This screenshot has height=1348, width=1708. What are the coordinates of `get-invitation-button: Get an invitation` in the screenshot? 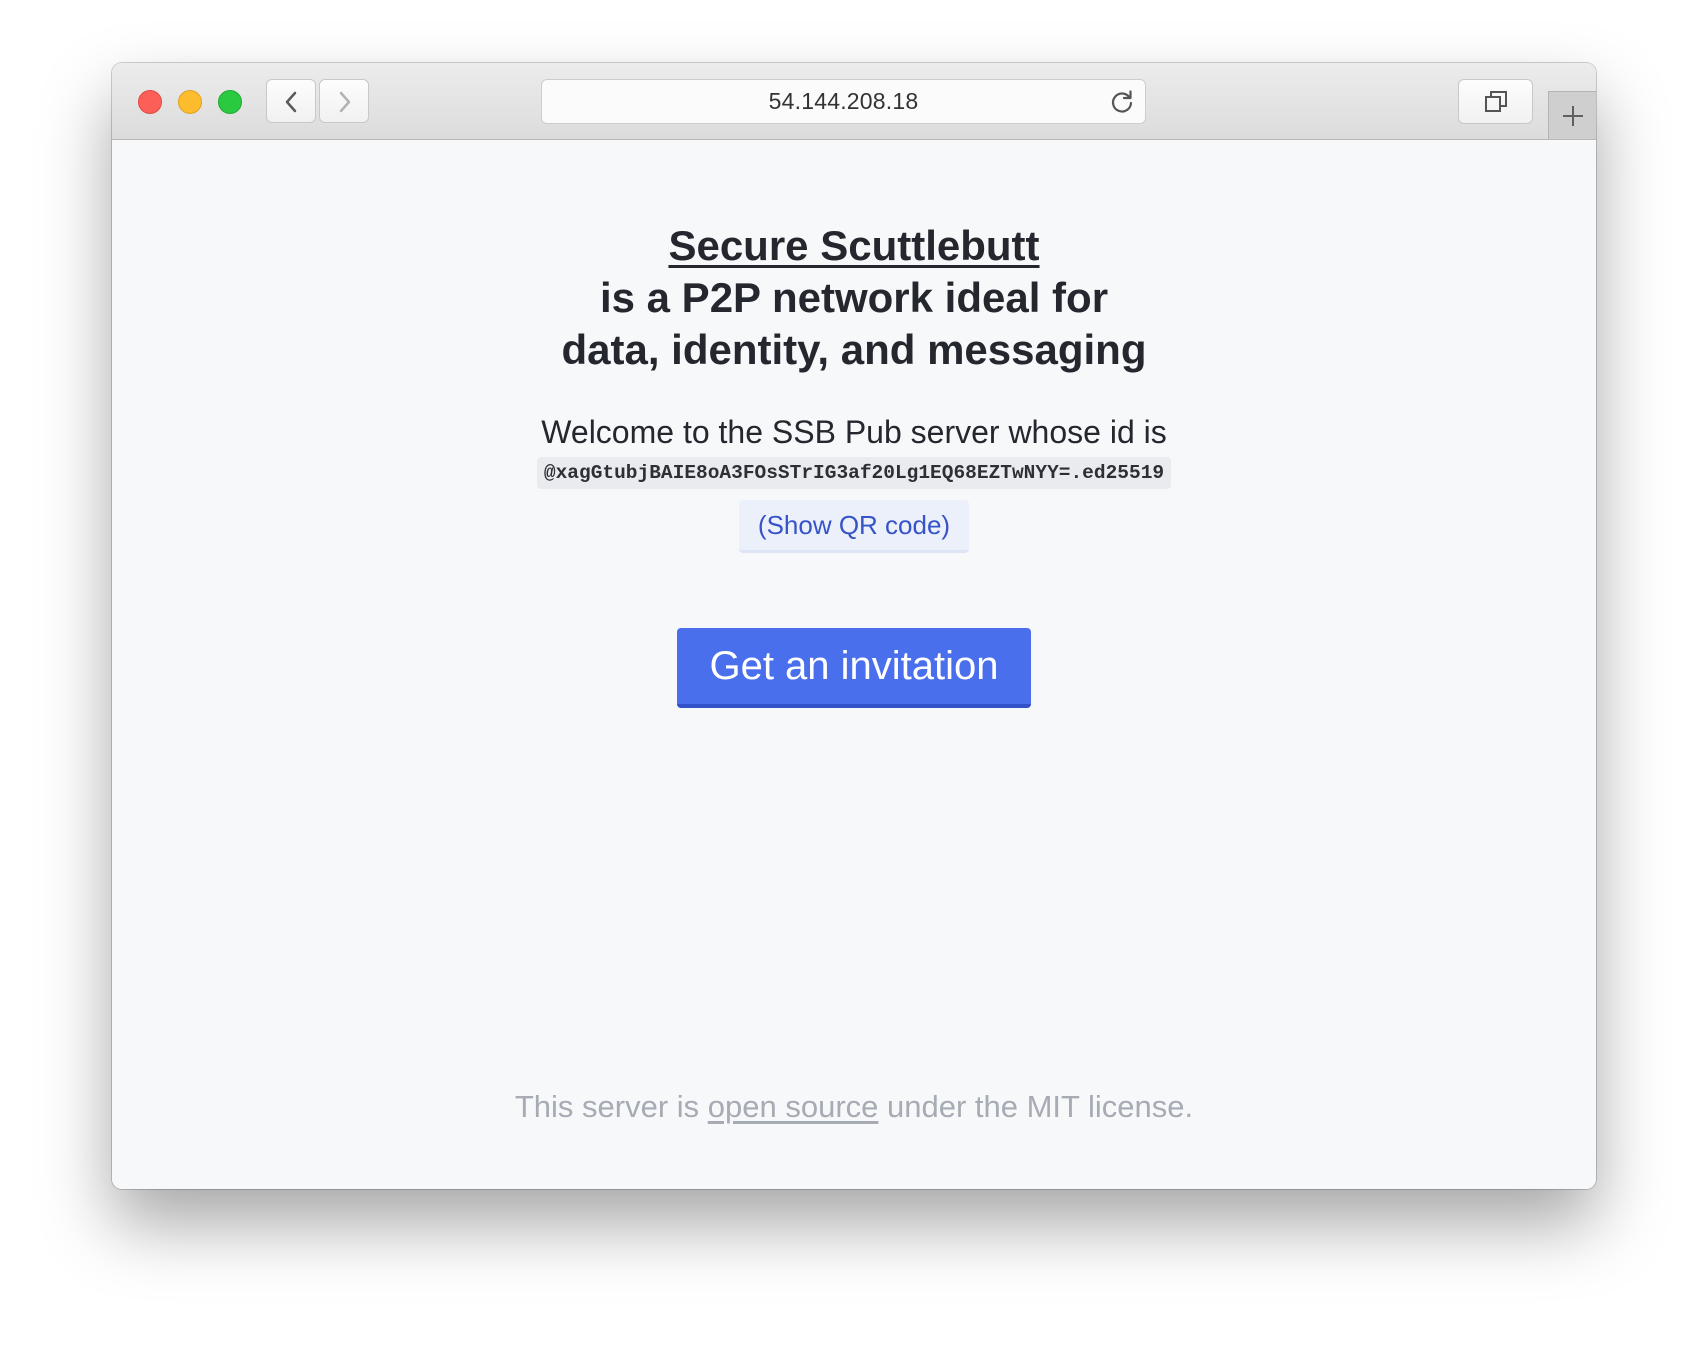 It's located at (854, 668).